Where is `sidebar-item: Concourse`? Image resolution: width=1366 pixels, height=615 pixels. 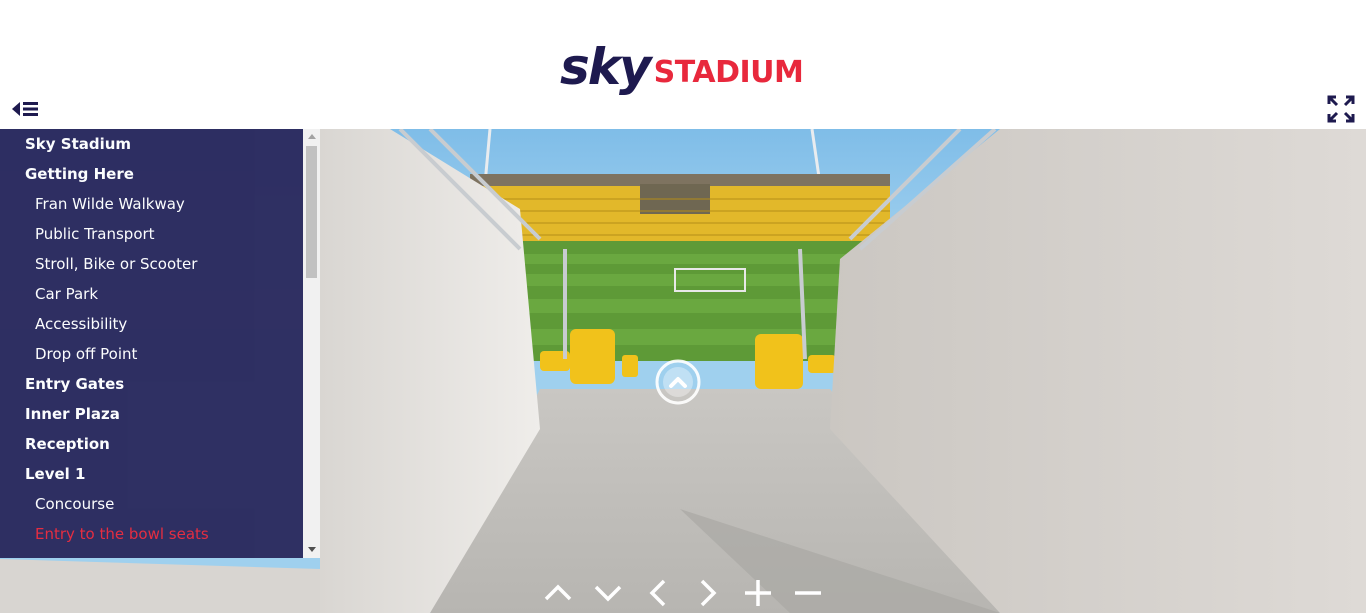
sidebar-item: Concourse is located at coordinates (151, 504).